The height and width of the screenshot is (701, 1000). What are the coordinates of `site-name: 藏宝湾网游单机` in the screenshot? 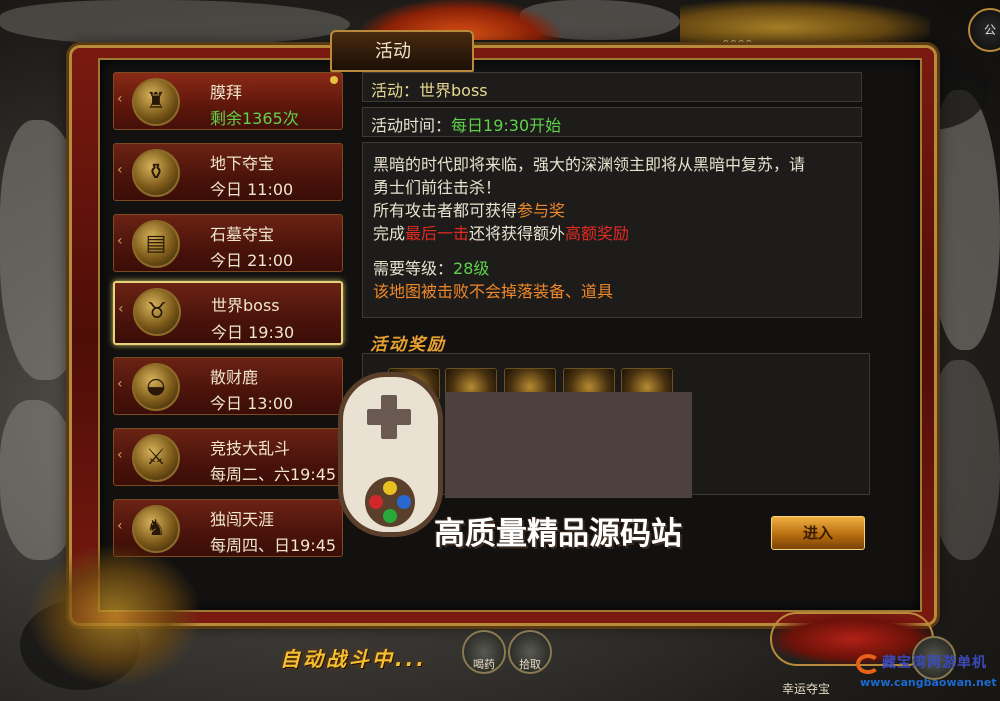 It's located at (934, 663).